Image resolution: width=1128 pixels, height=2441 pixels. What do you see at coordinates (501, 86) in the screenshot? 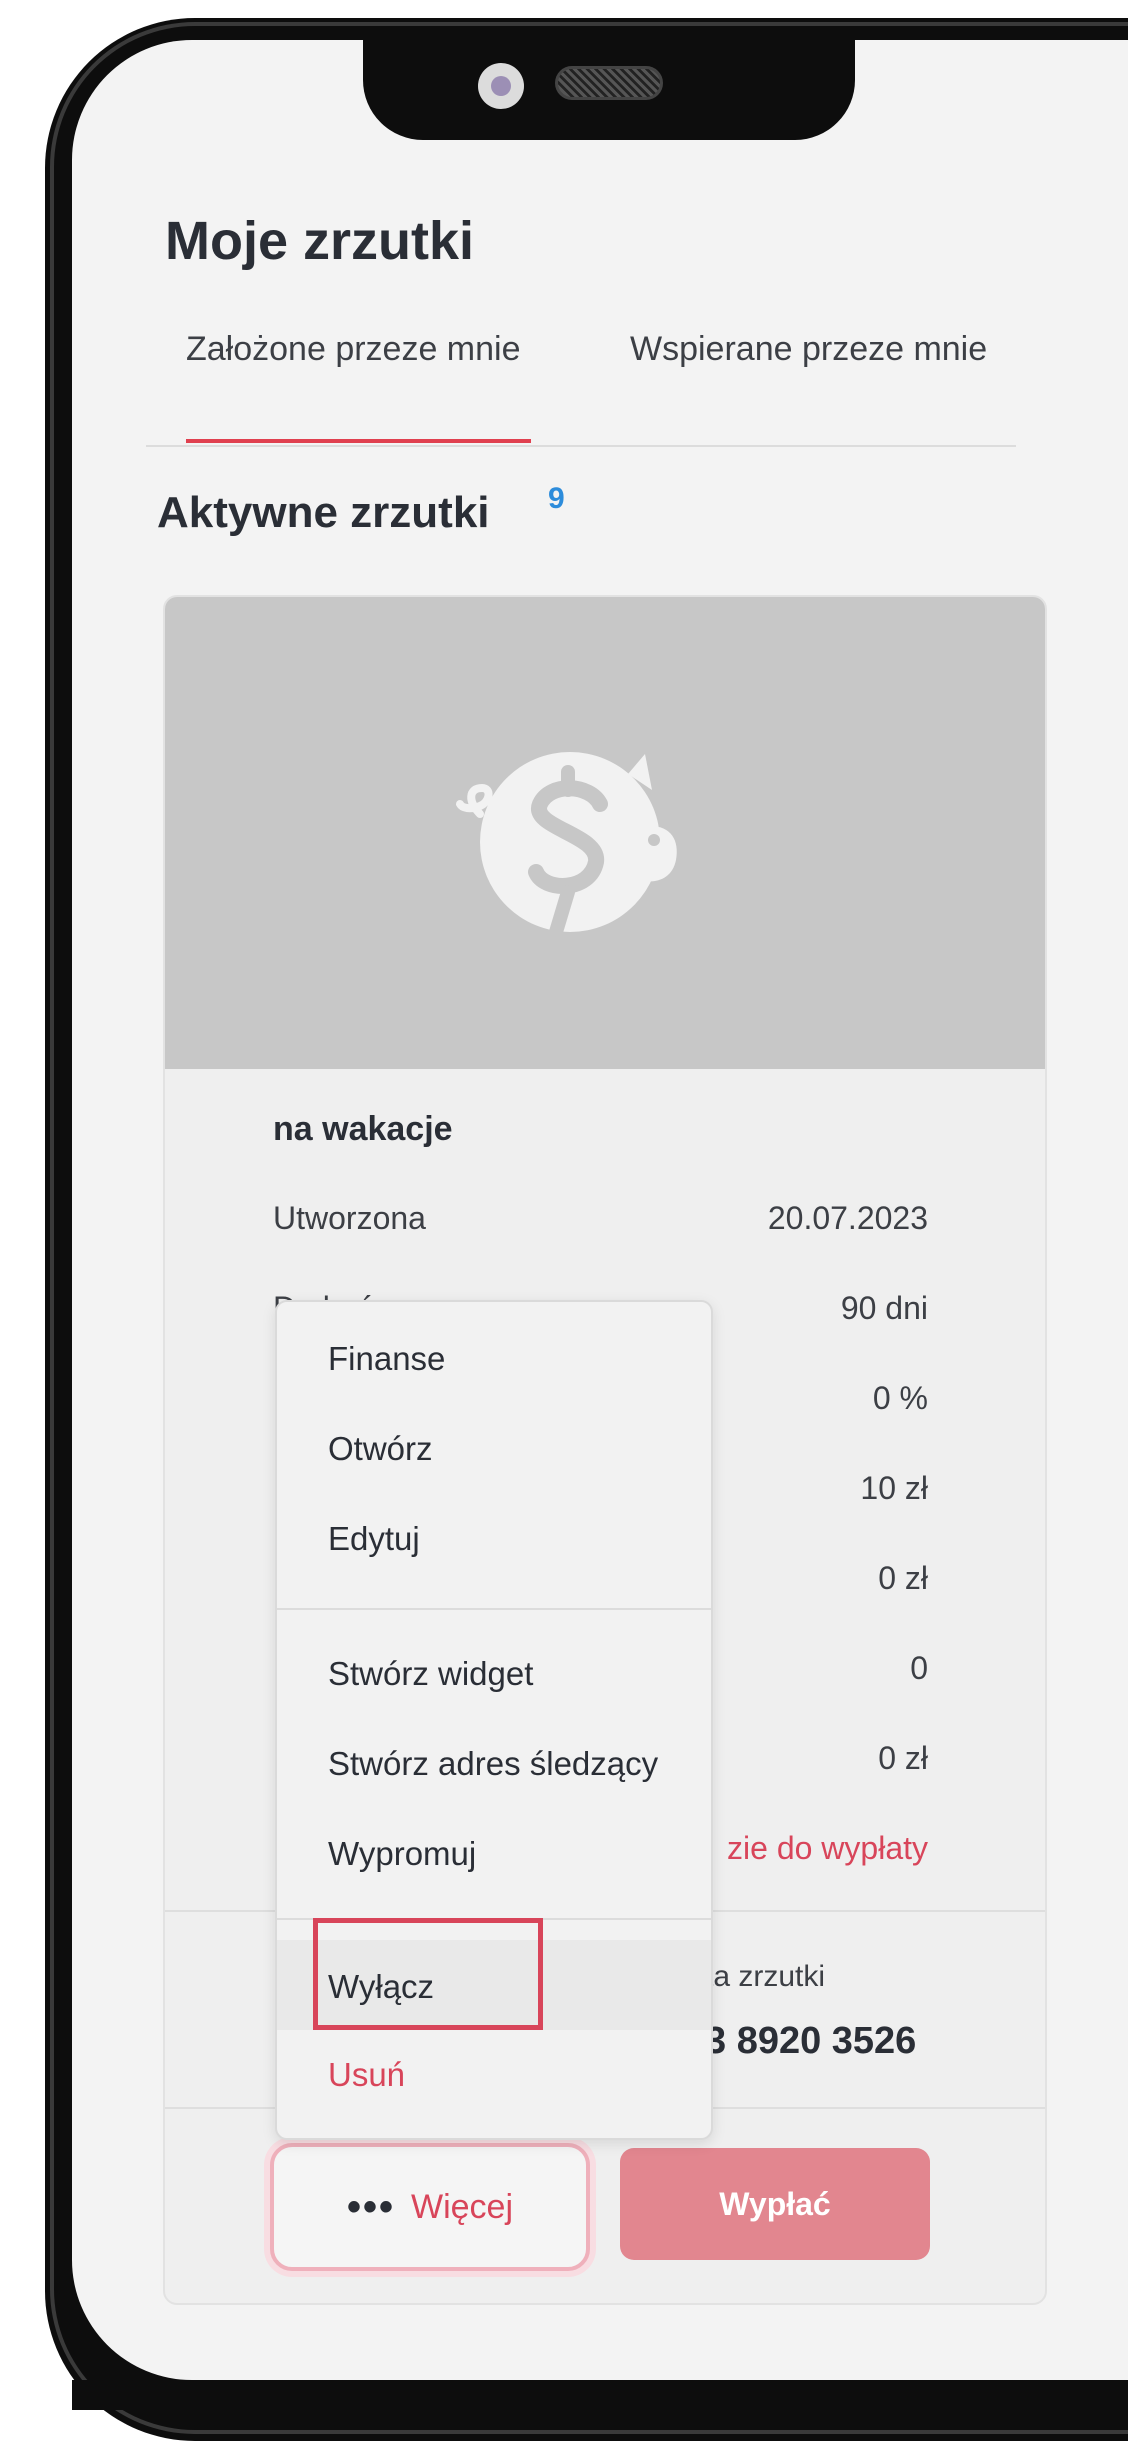
I see `camera-icon` at bounding box center [501, 86].